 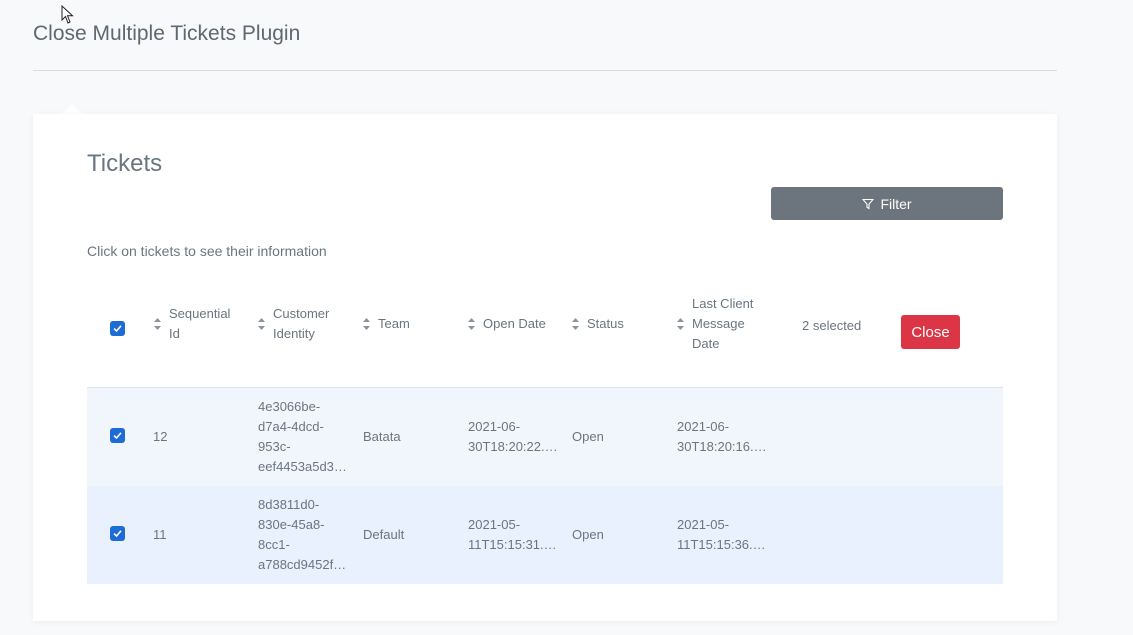 I want to click on filter-button: Filter, so click(x=887, y=203).